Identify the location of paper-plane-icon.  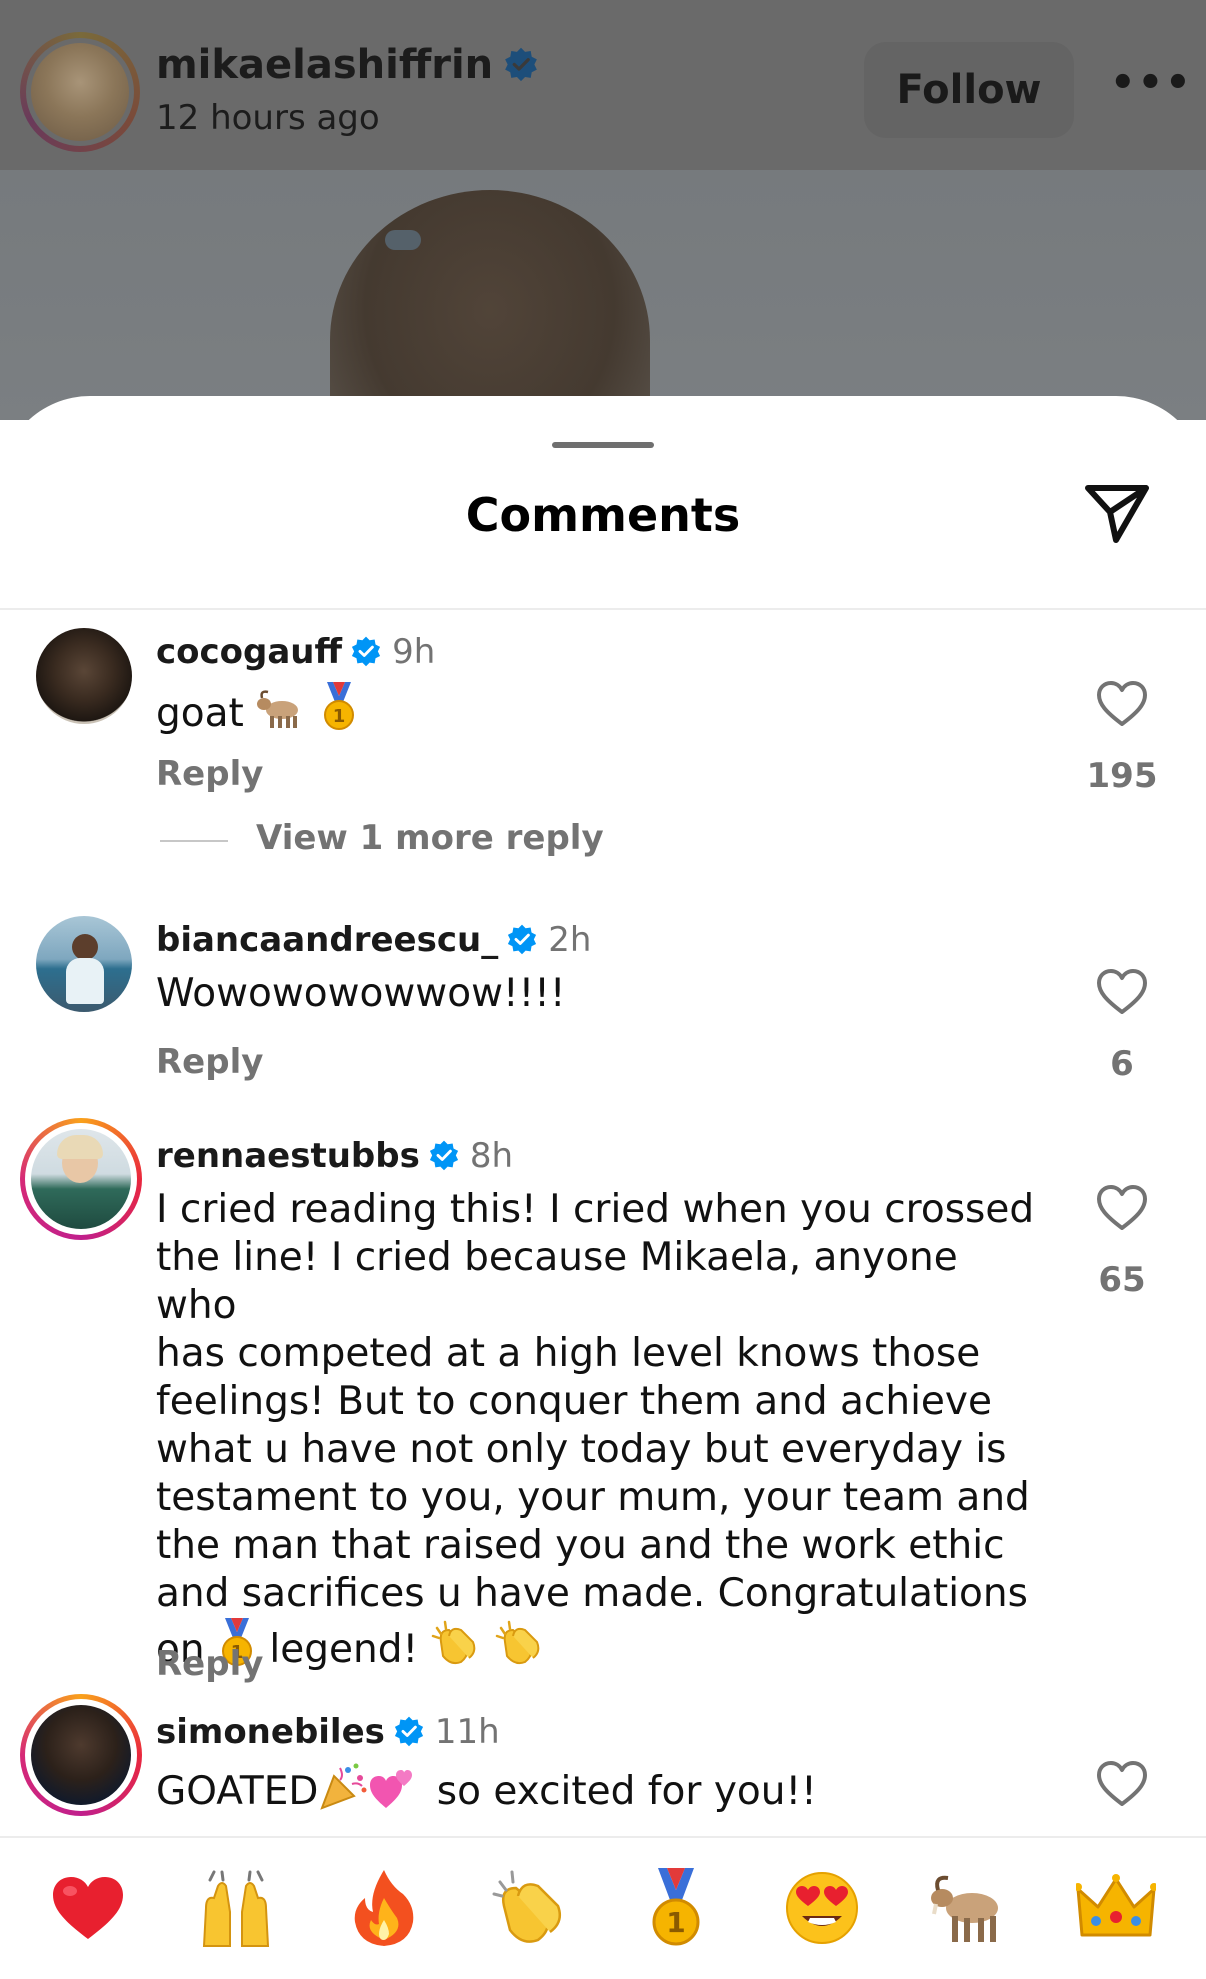
(1117, 513).